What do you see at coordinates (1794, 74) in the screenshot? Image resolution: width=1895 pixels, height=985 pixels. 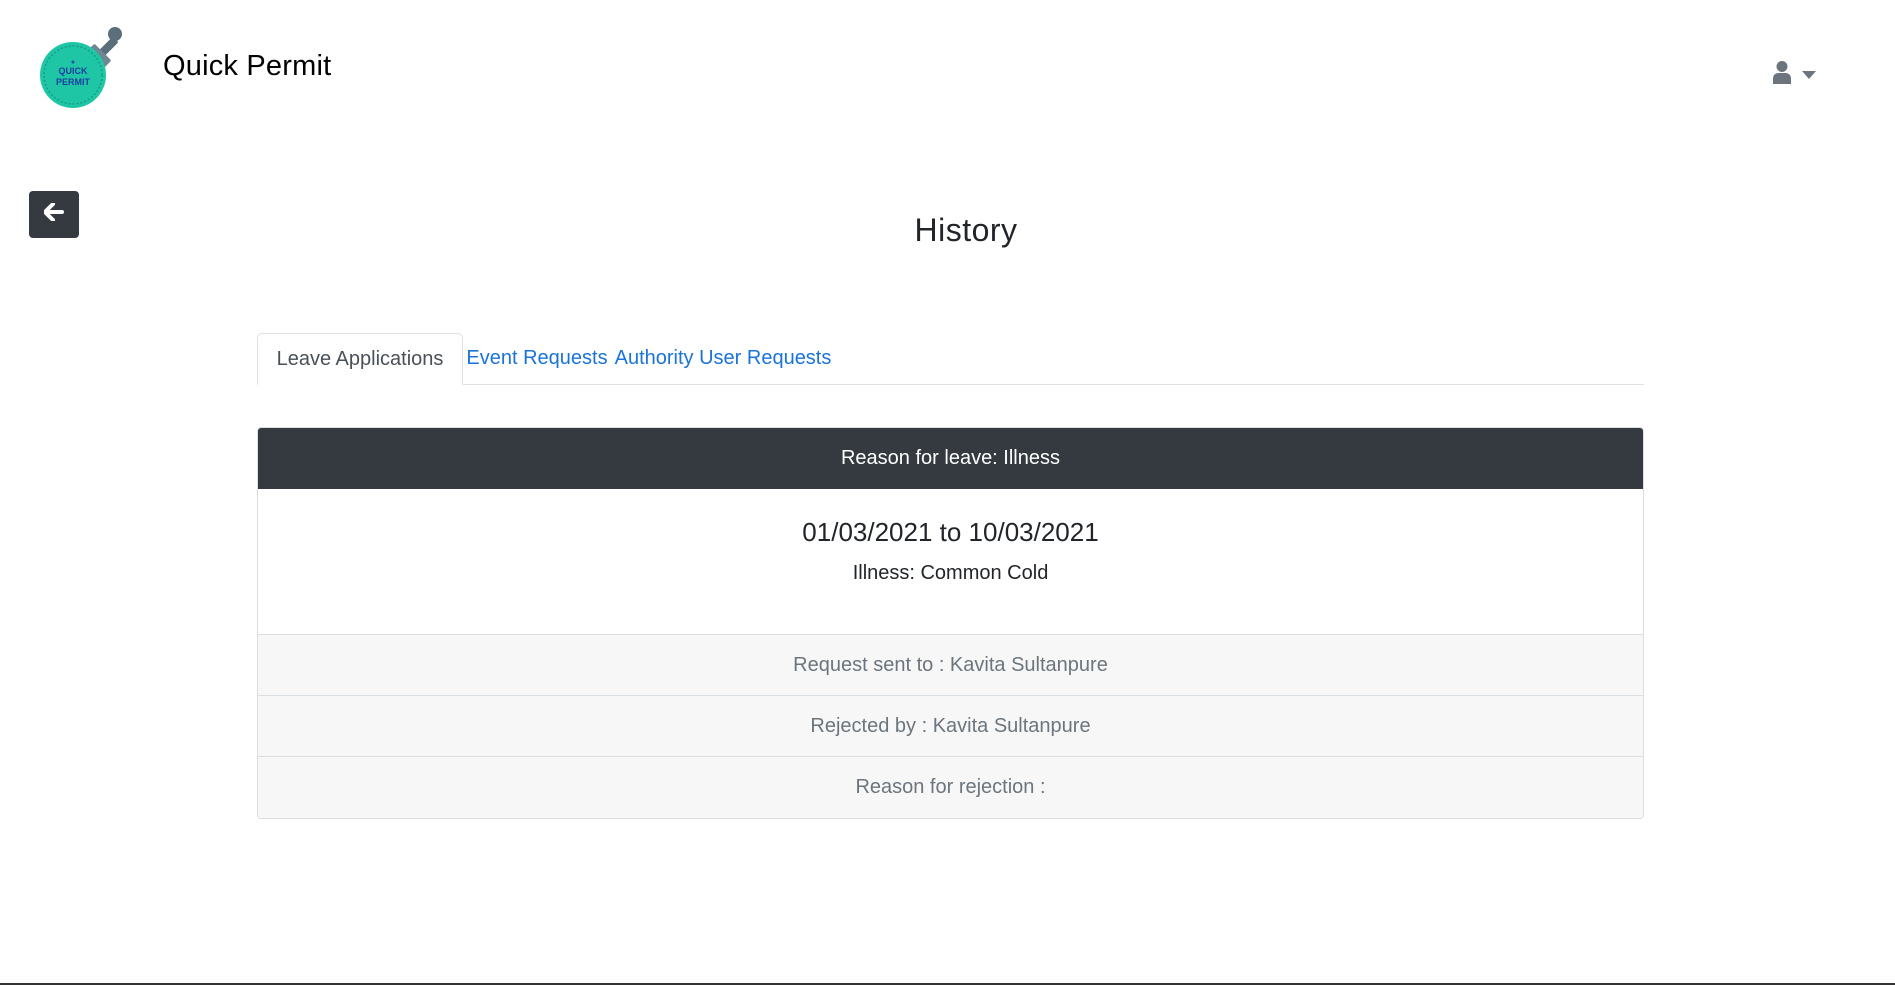 I see `user-menu-dropdown` at bounding box center [1794, 74].